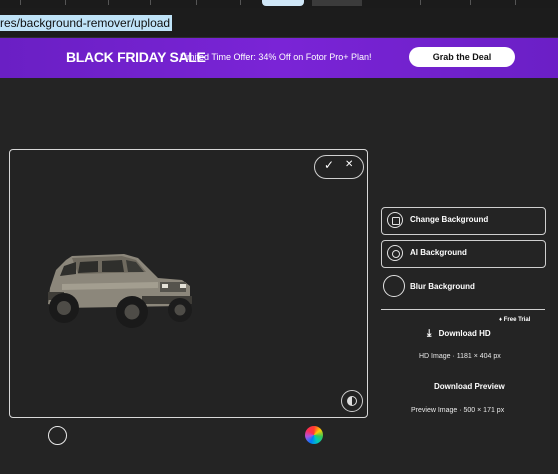  I want to click on address-bar: res/background-remover/upload, so click(279, 23).